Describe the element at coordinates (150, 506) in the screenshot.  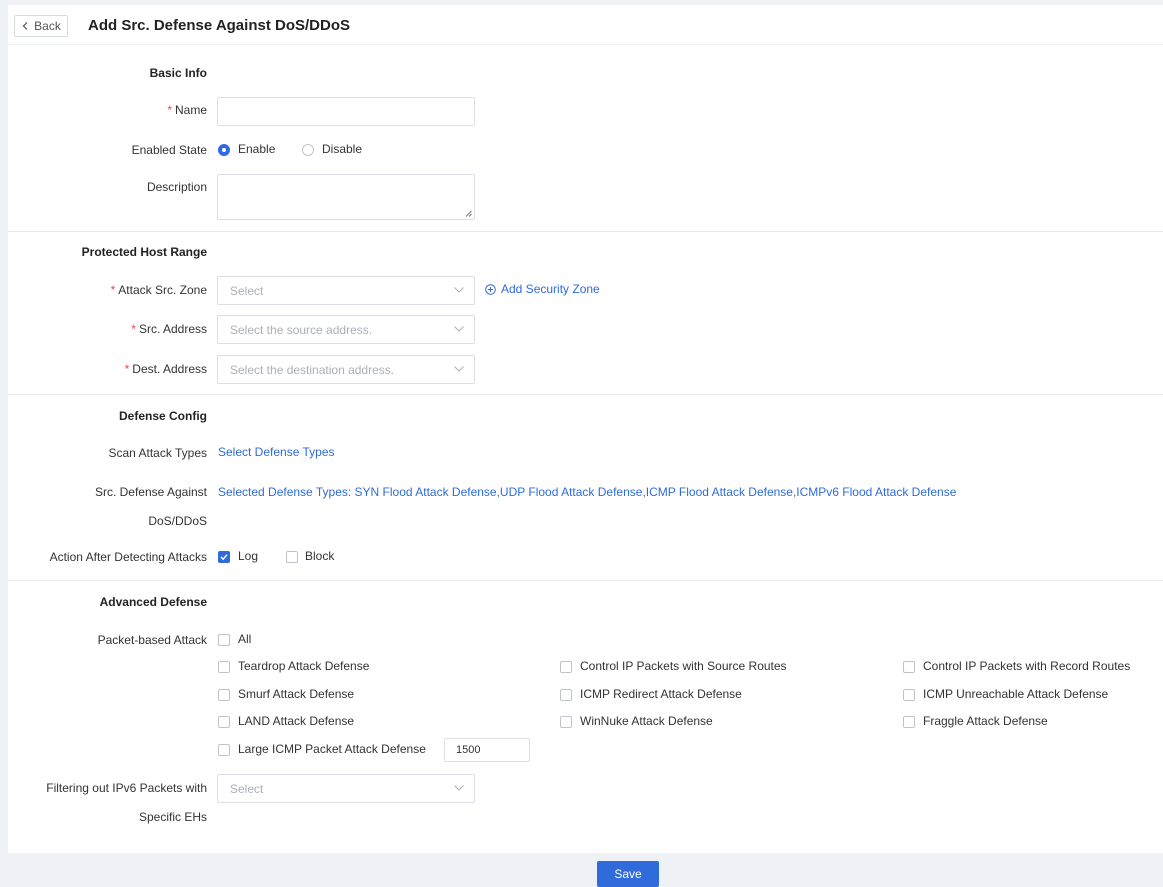
I see `src-defense-label: Src. Defense Against DoS/DDoS` at that location.